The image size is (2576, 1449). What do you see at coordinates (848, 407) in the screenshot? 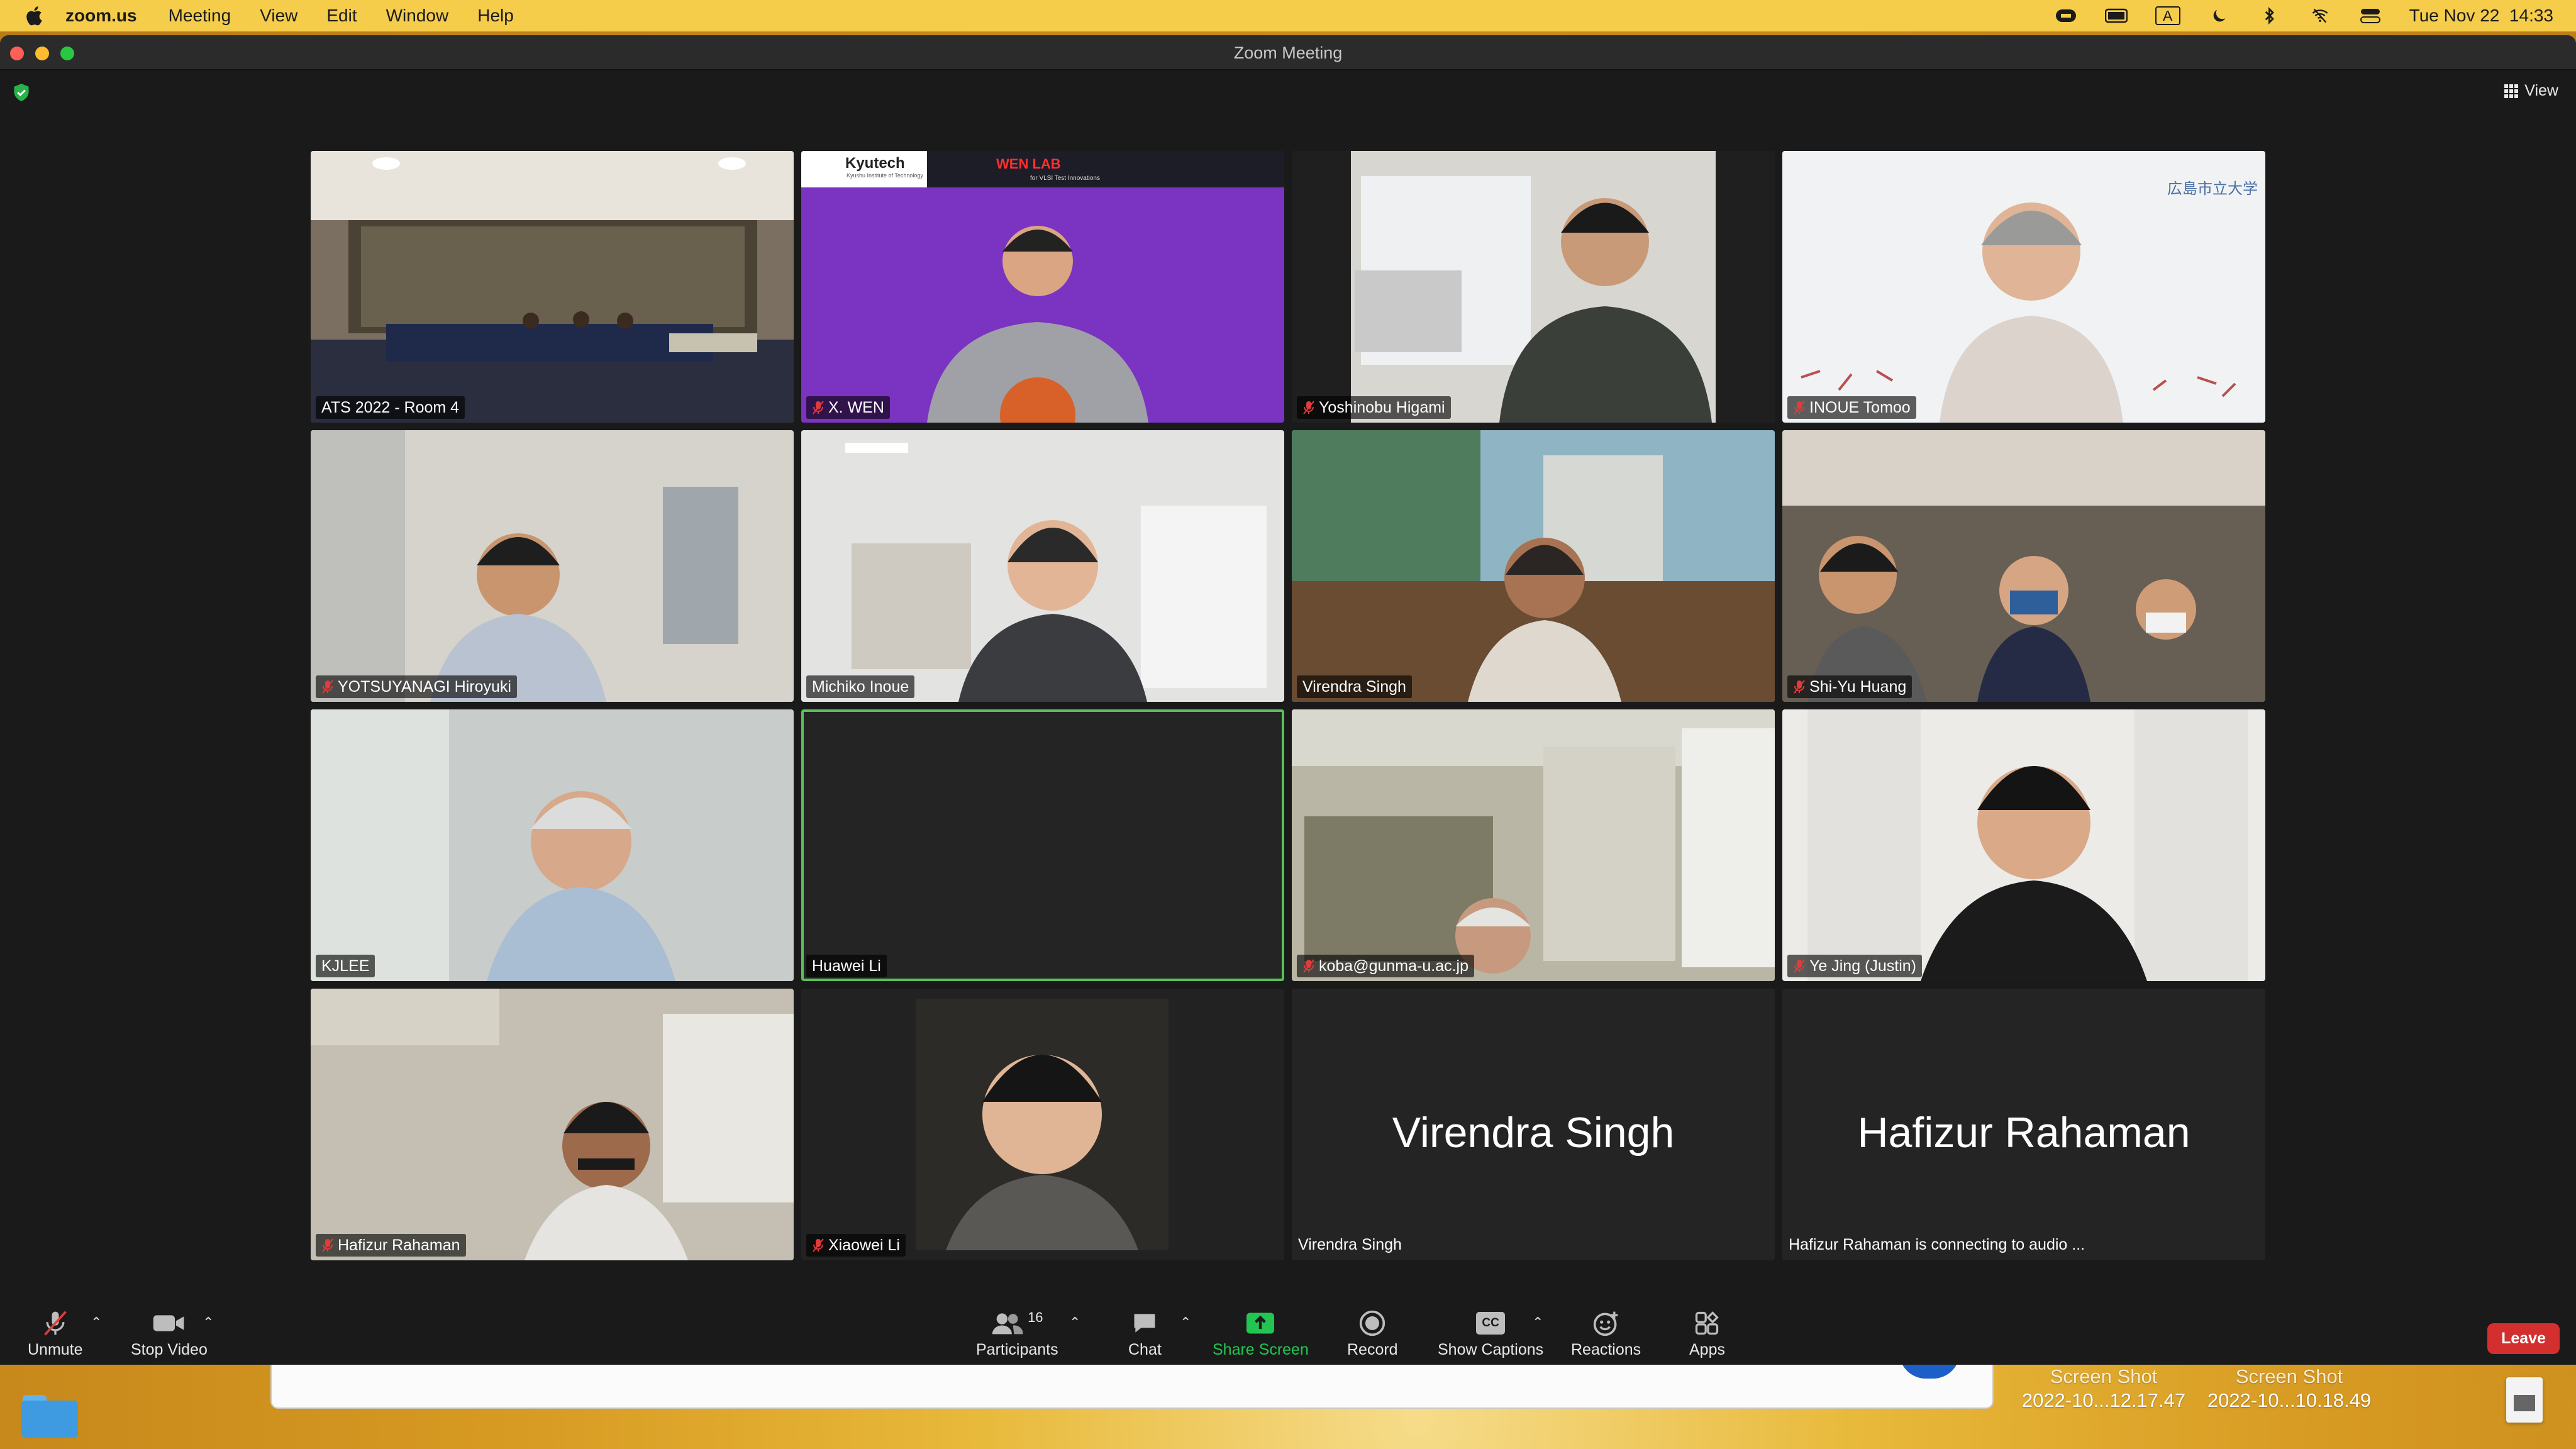
I see `participant-name-tag: X. WEN` at bounding box center [848, 407].